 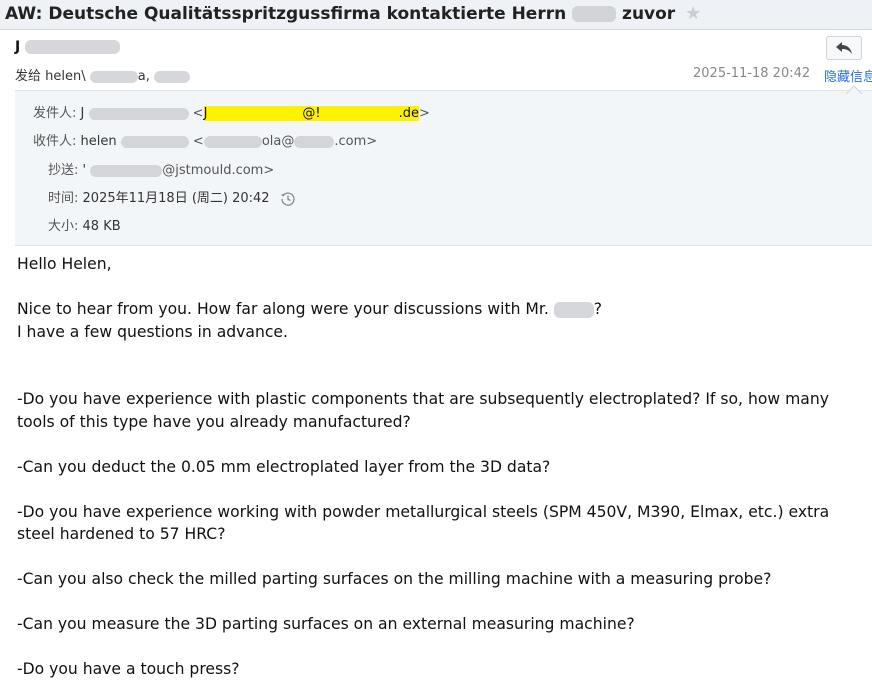 I want to click on reply-icon, so click(x=844, y=48).